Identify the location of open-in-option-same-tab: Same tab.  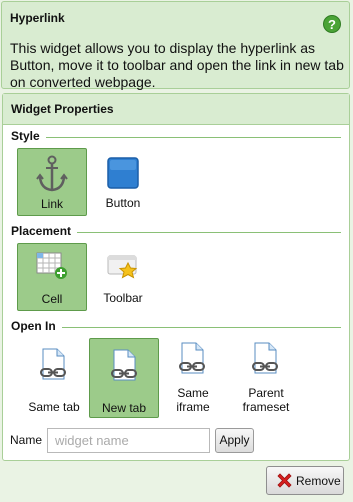
(54, 378).